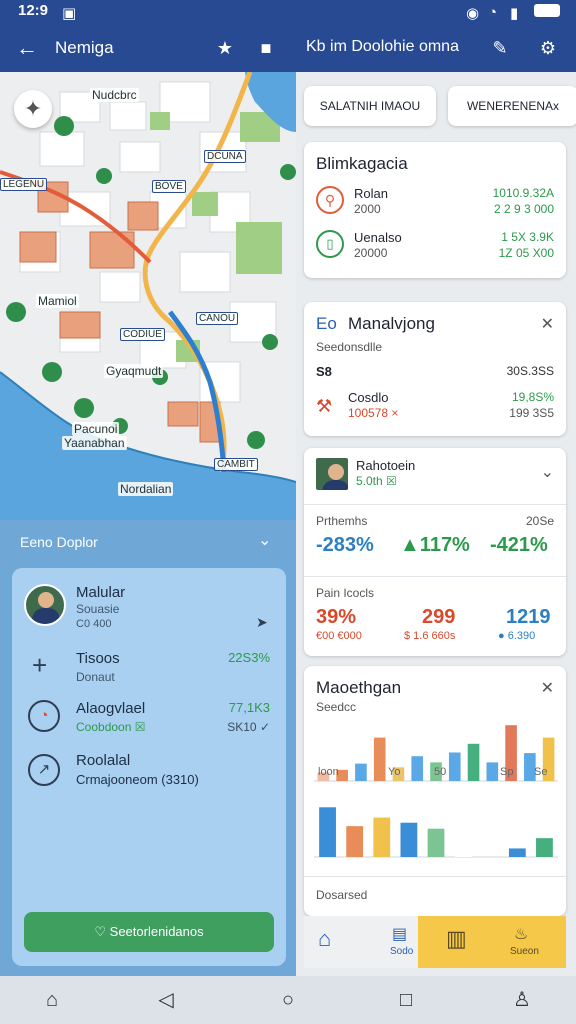  I want to click on compass-icon: ↗, so click(44, 770).